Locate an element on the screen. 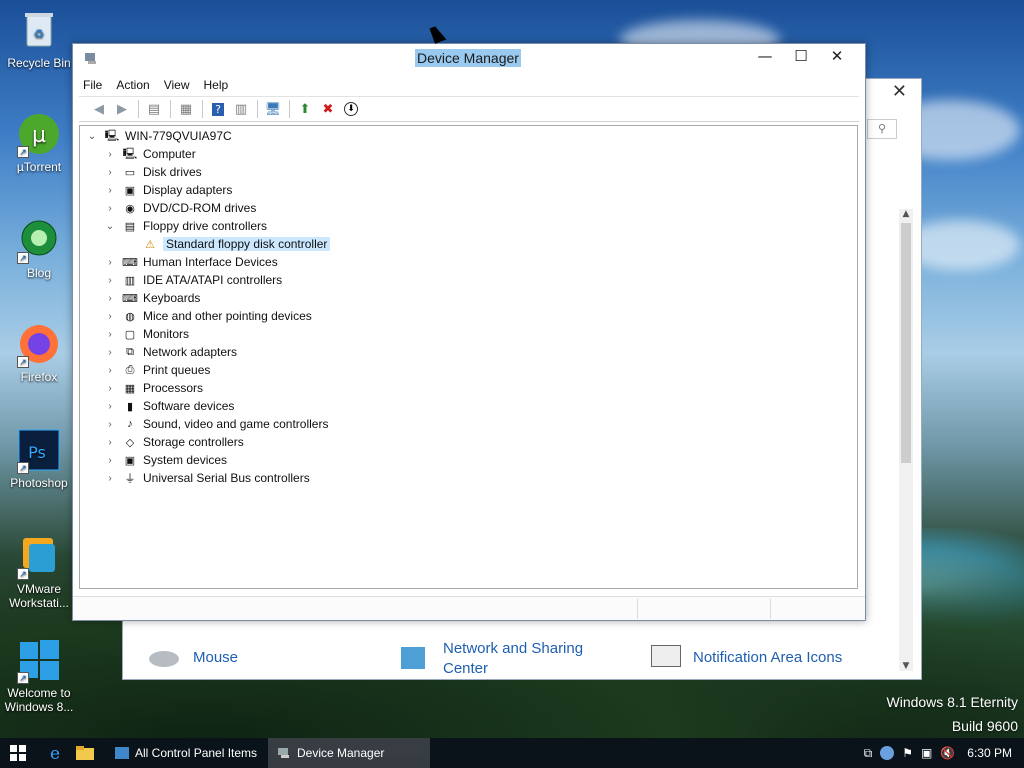 The image size is (1024, 768). scan-hardware-icon: 🖥 is located at coordinates (273, 109).